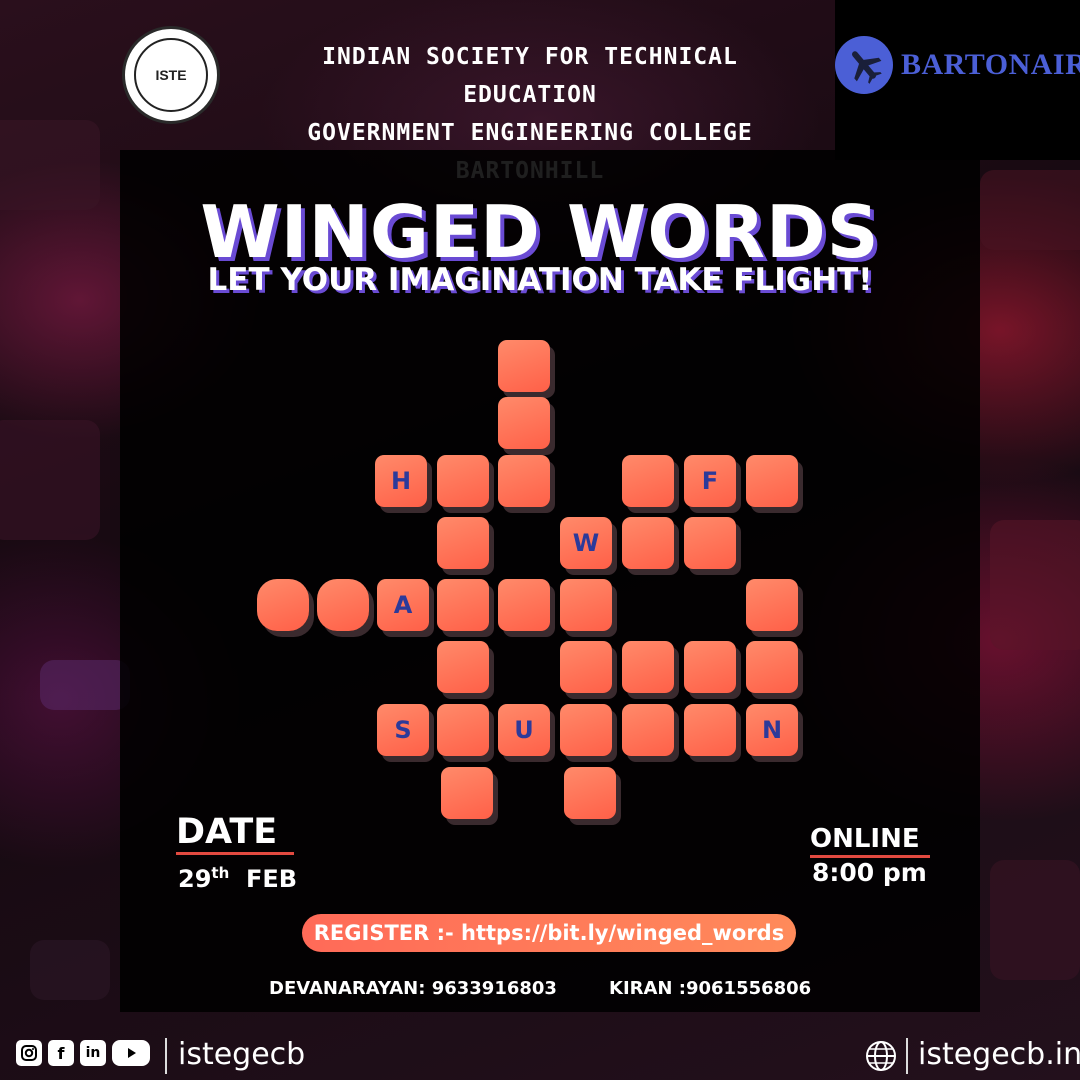 The width and height of the screenshot is (1080, 1080). What do you see at coordinates (540, 280) in the screenshot?
I see `event-tagline: LET YOUR IMAGINATION TAKE FLIGHT!` at bounding box center [540, 280].